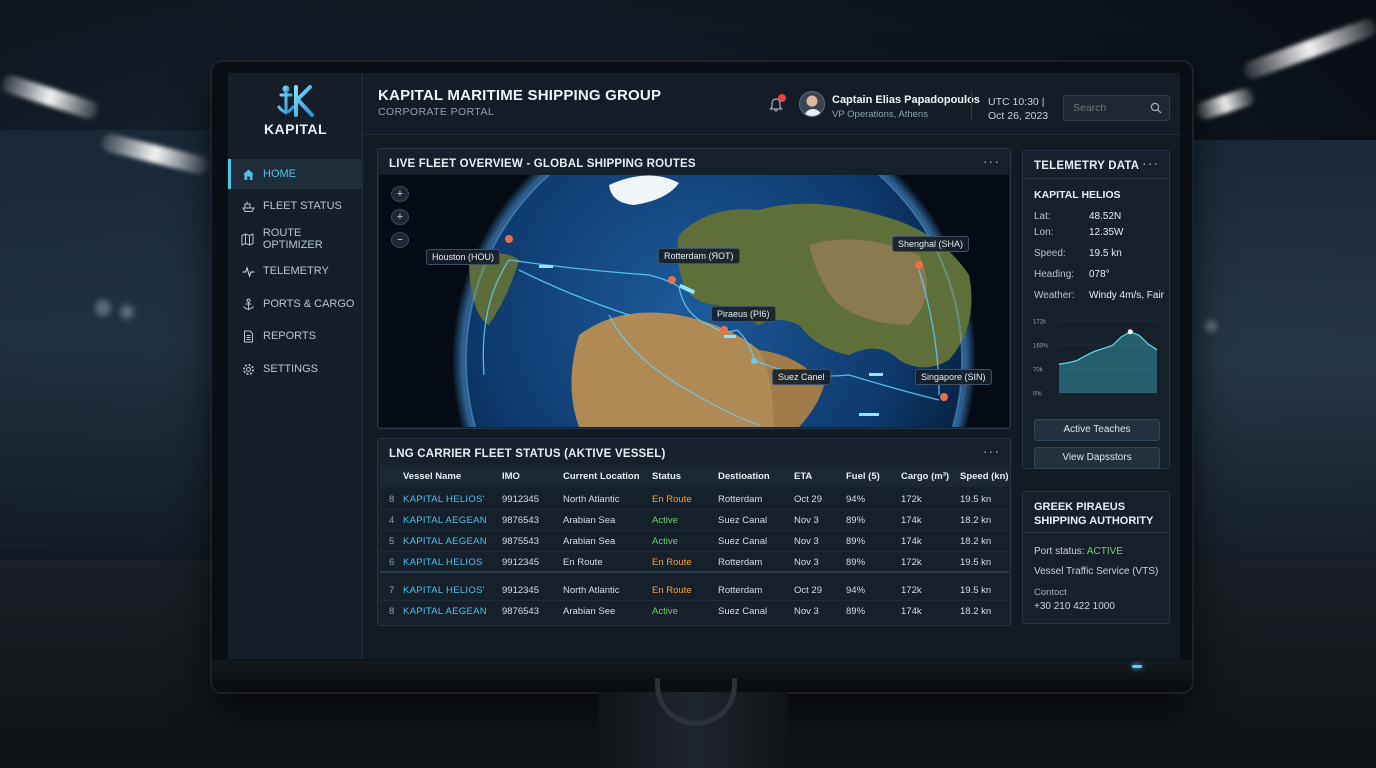  Describe the element at coordinates (1080, 507) in the screenshot. I see `authority-title-line: GREEK PIRAEUS` at that location.